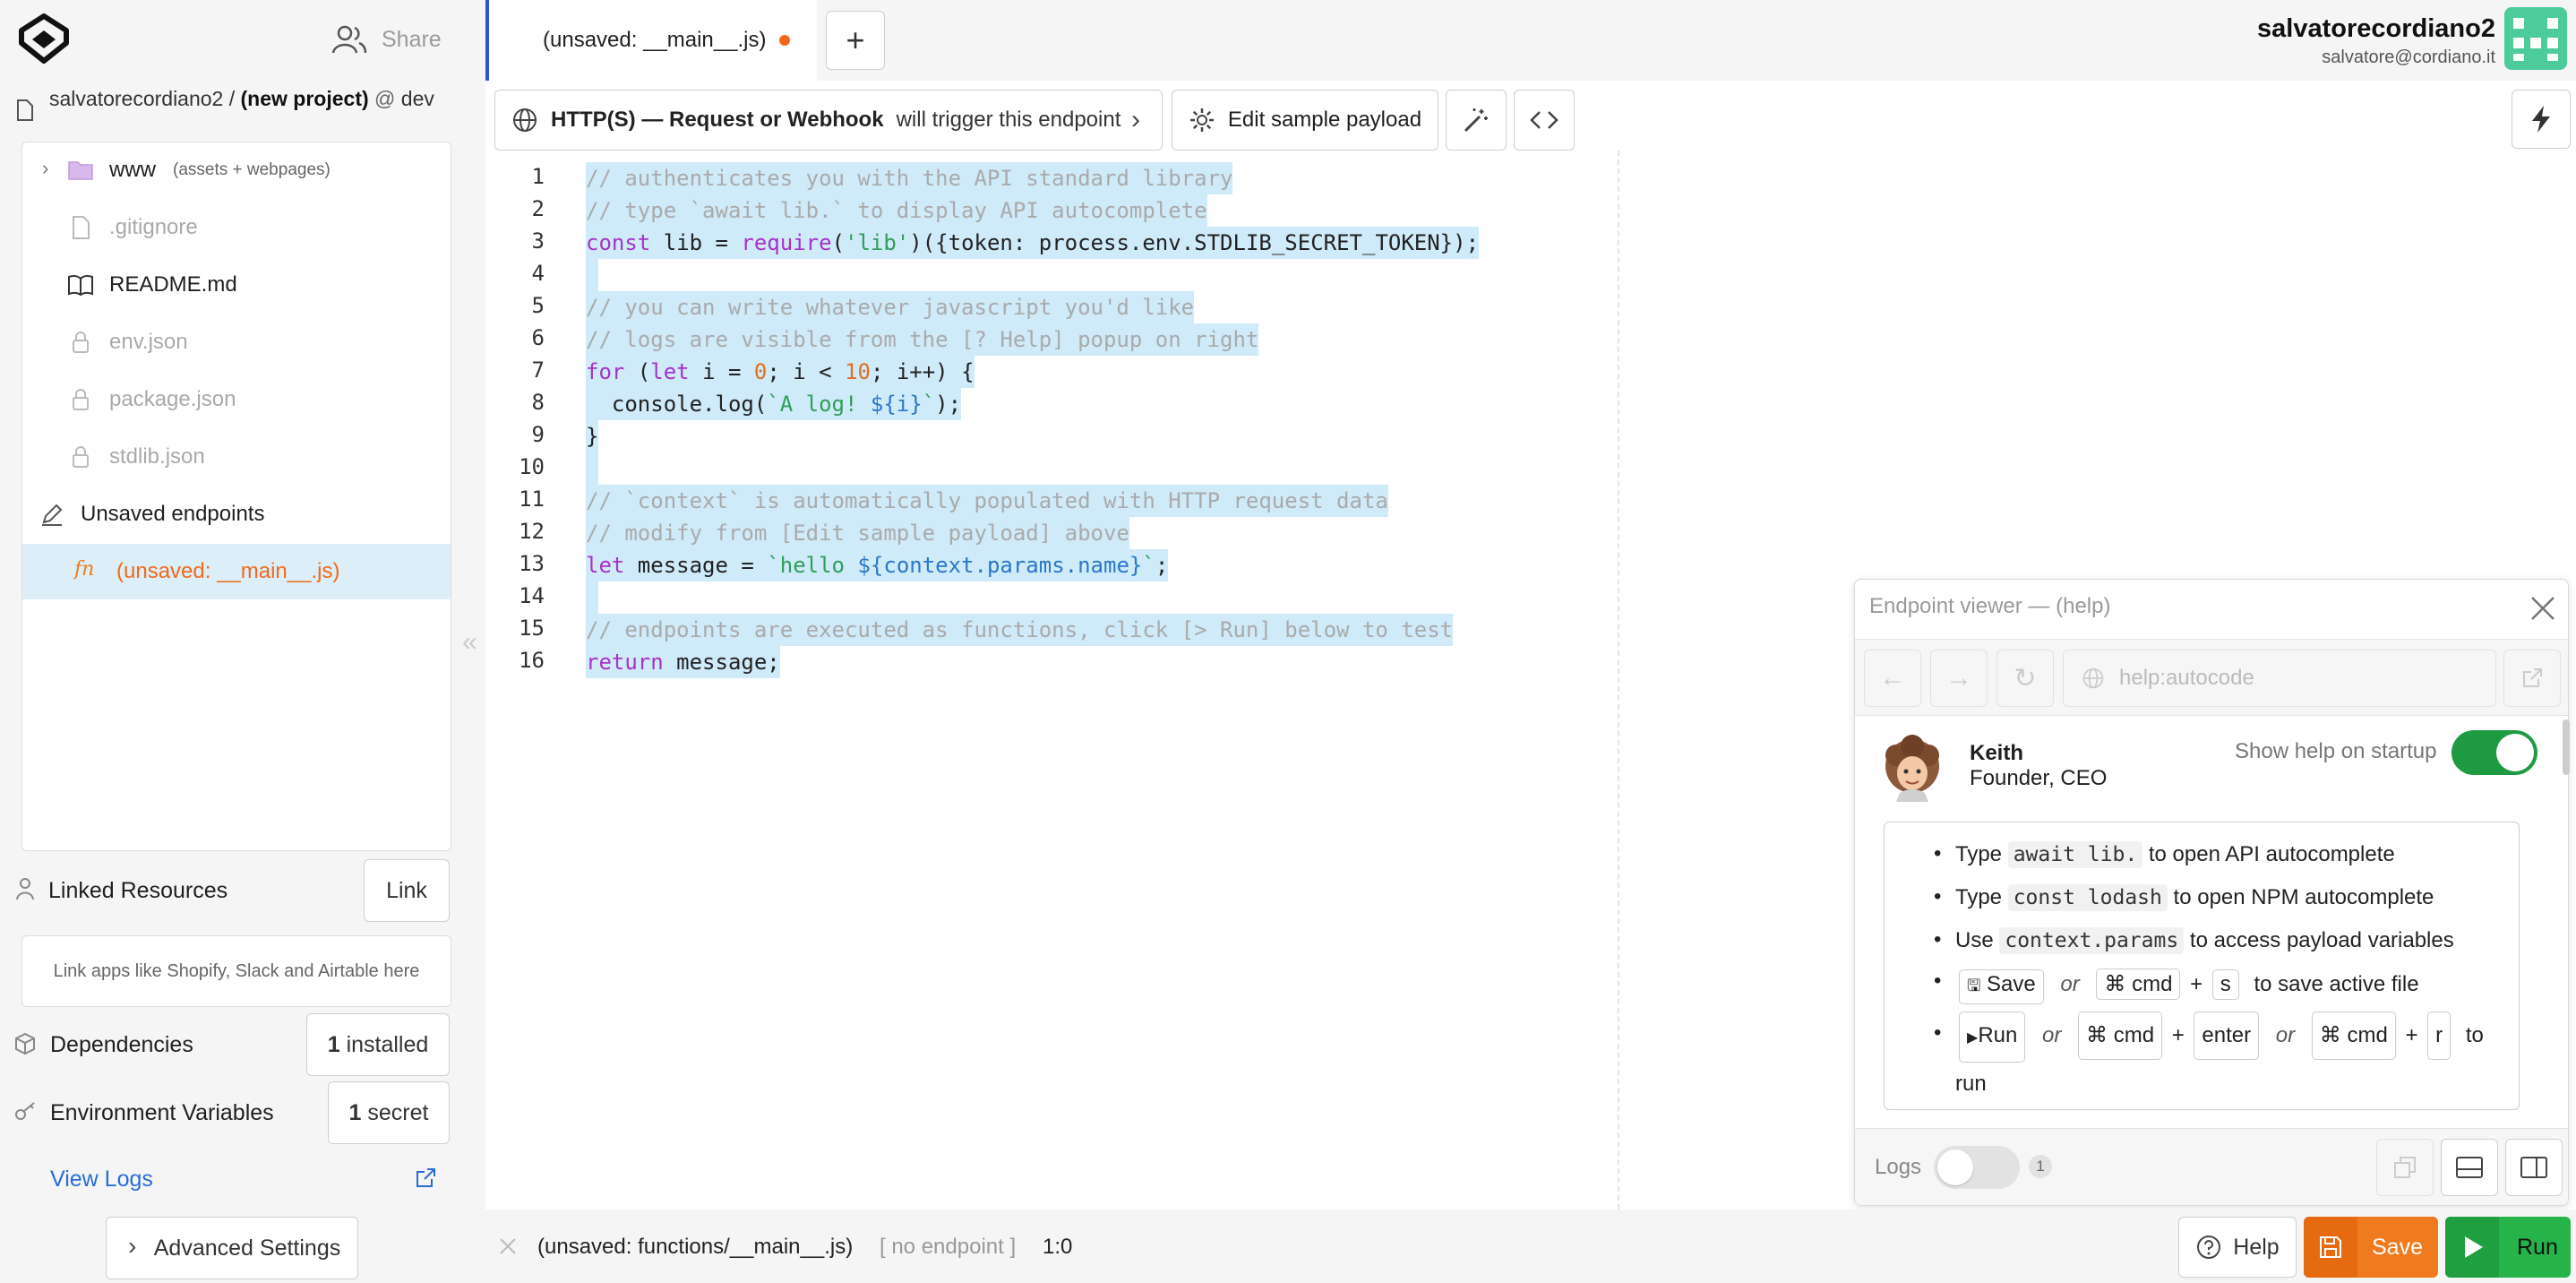 The image size is (2576, 1283). What do you see at coordinates (1974, 986) in the screenshot?
I see `save-icon: 🖫` at bounding box center [1974, 986].